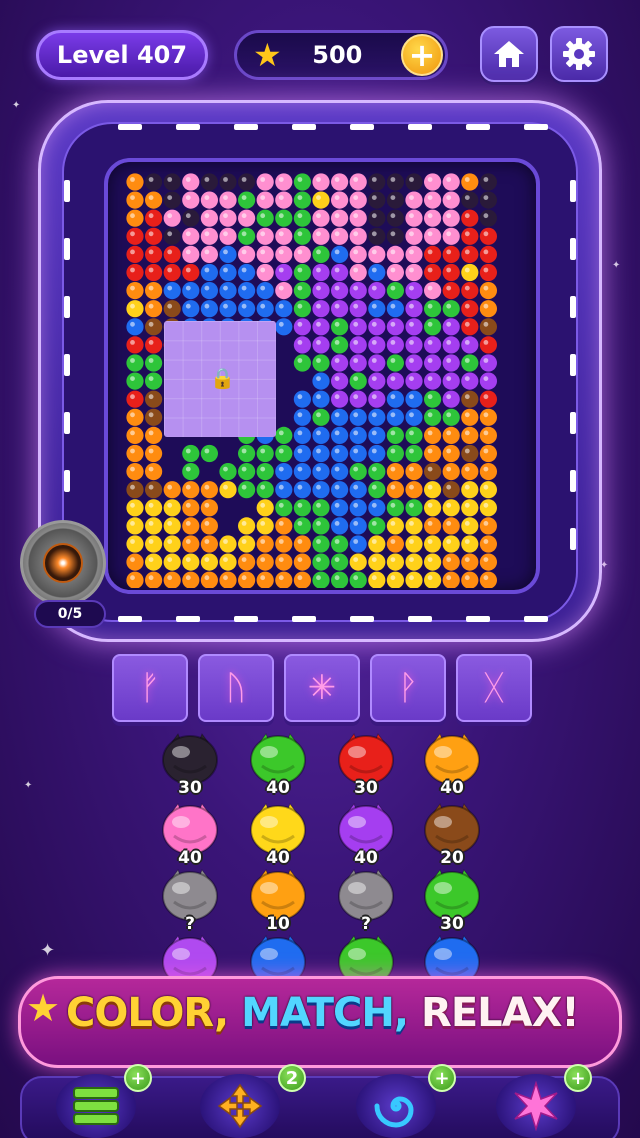 This screenshot has height=1138, width=640. What do you see at coordinates (394, 1112) in the screenshot?
I see `swirl-icon` at bounding box center [394, 1112].